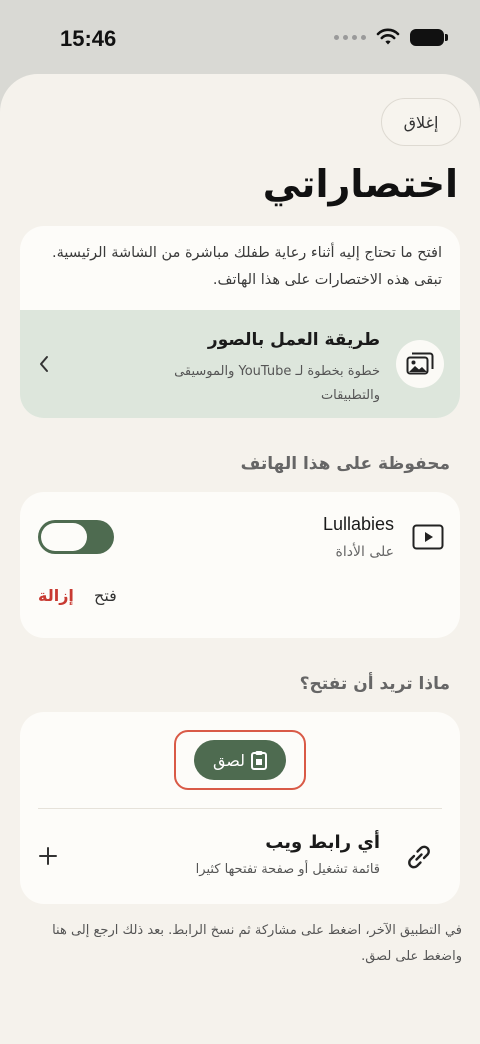  What do you see at coordinates (428, 537) in the screenshot?
I see `play-video-icon` at bounding box center [428, 537].